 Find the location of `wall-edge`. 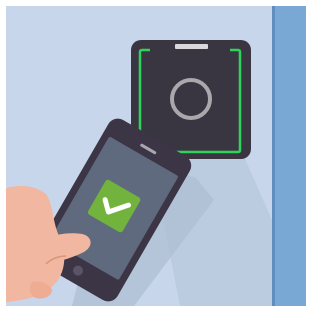

wall-edge is located at coordinates (289, 156).